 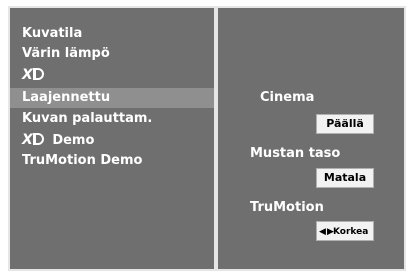 I want to click on menu-item-label: Kuvatila, so click(x=52, y=33).